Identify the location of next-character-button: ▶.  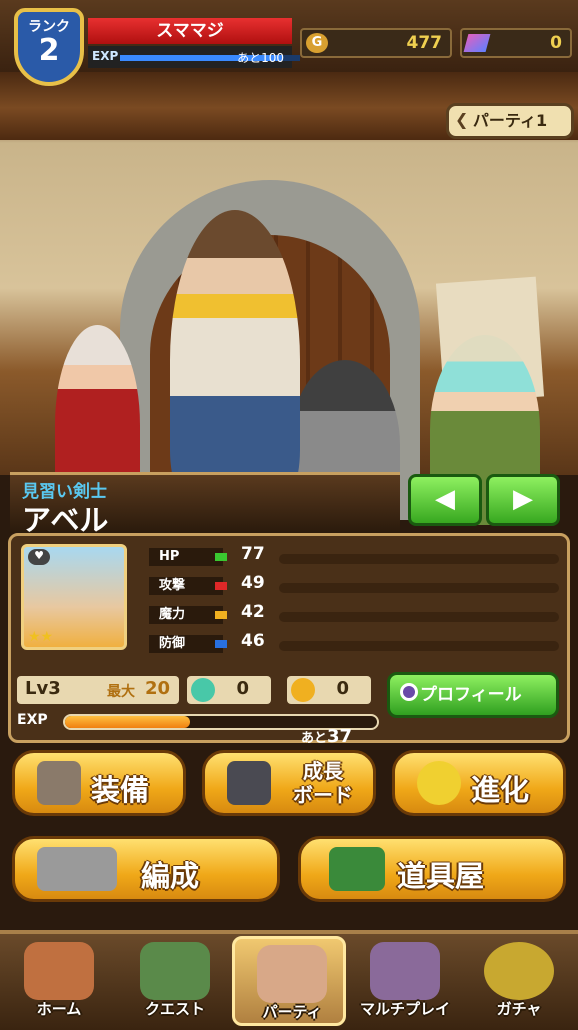
(523, 500).